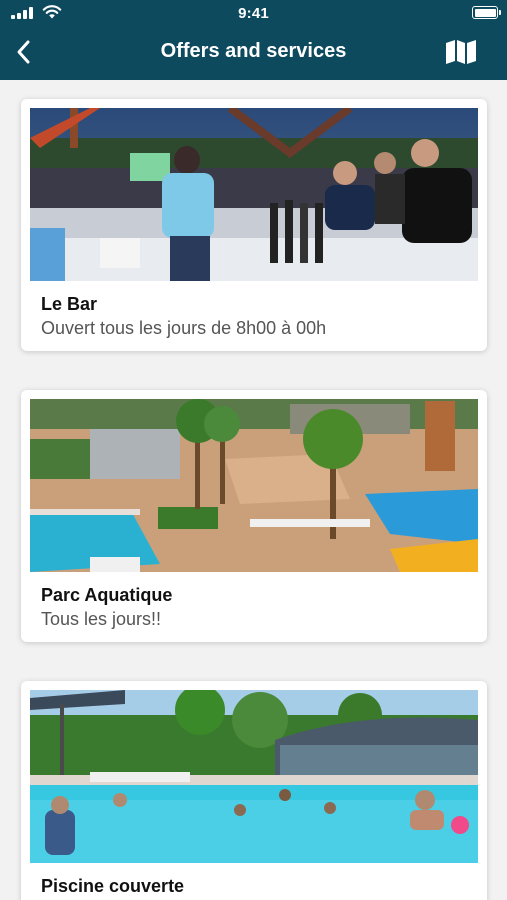 The height and width of the screenshot is (900, 507). I want to click on offer-subtitle: Tous les jours!!, so click(101, 619).